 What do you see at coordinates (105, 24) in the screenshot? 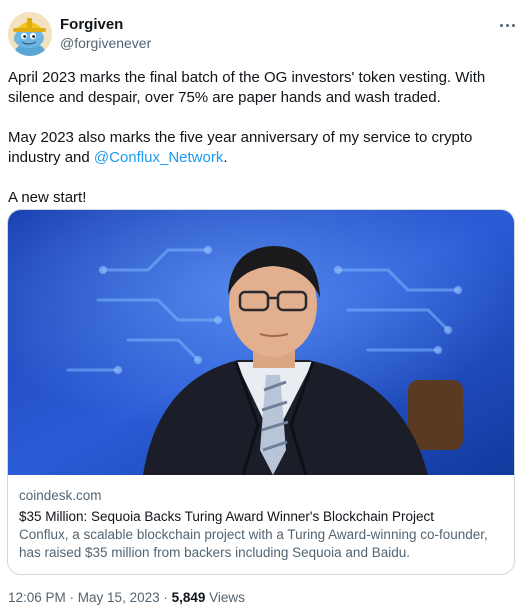
I see `author-display-name: Forgiven` at bounding box center [105, 24].